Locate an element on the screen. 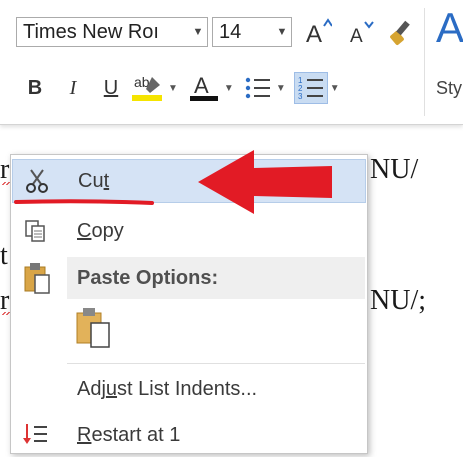 The image size is (463, 457). font-name-value: Times New Roı is located at coordinates (91, 31).